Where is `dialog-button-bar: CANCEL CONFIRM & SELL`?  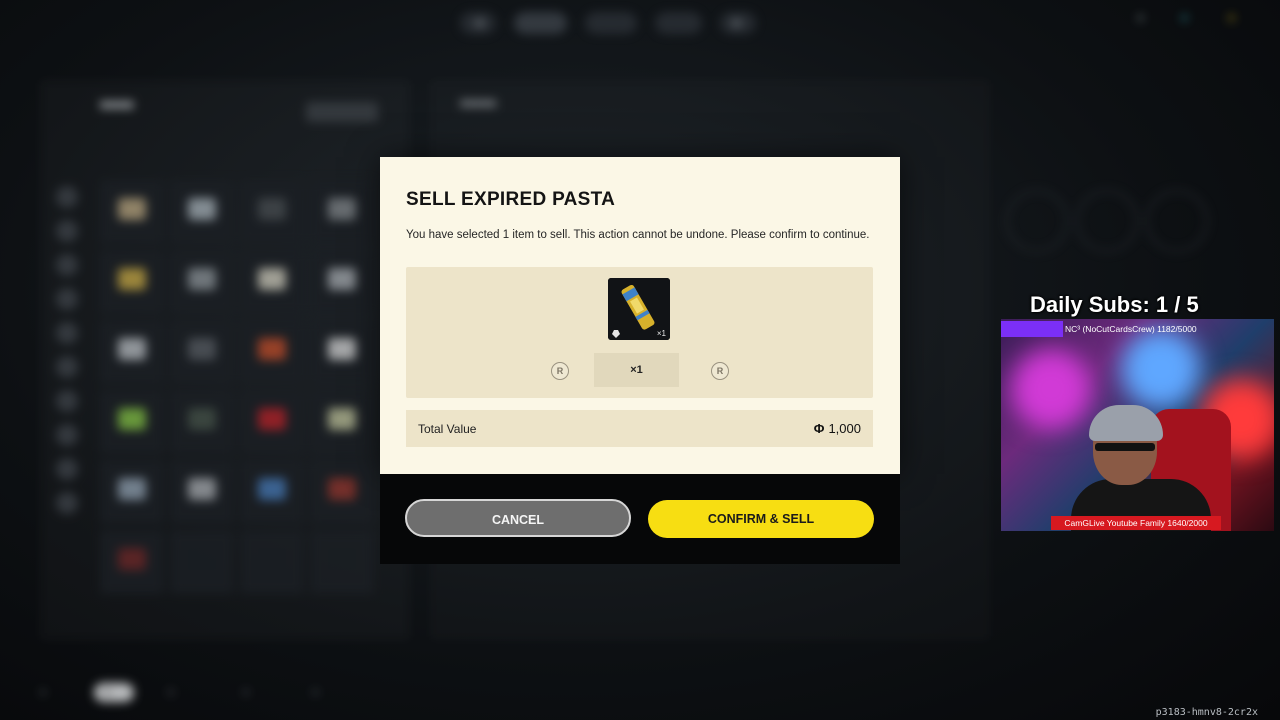 dialog-button-bar: CANCEL CONFIRM & SELL is located at coordinates (640, 519).